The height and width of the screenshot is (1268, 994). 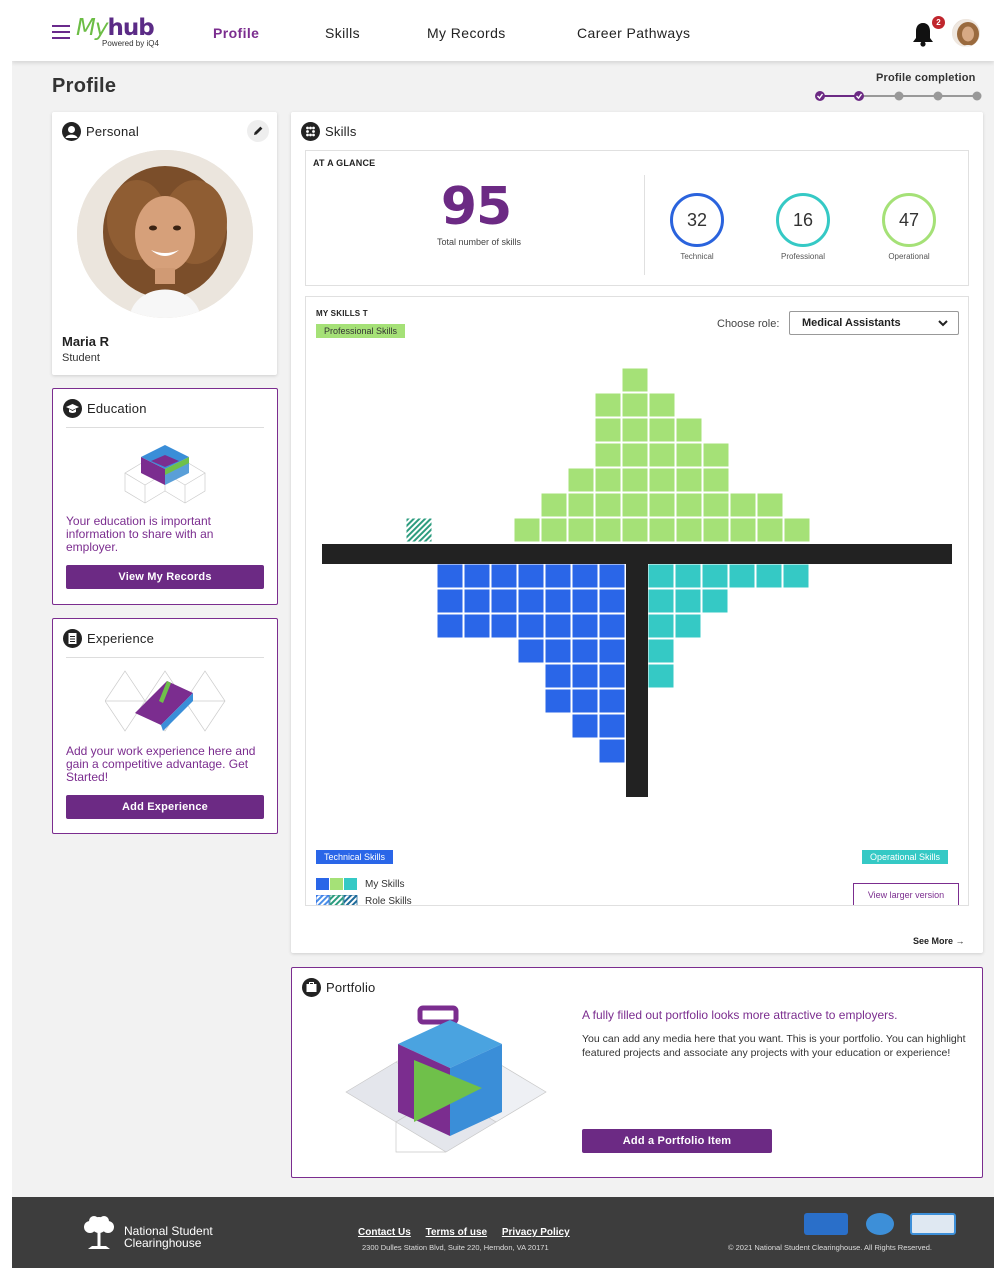 I want to click on legend-my-label: My Skills, so click(x=385, y=884).